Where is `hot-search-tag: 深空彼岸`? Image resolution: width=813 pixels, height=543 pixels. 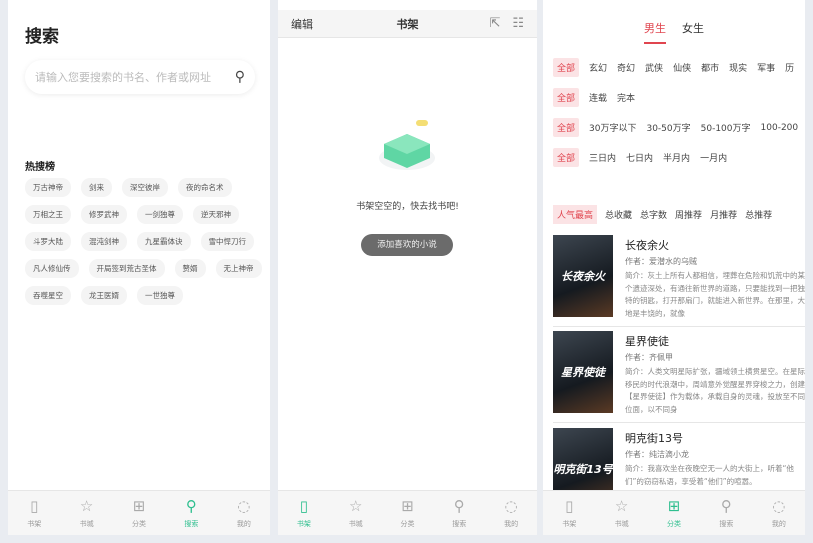 hot-search-tag: 深空彼岸 is located at coordinates (145, 187).